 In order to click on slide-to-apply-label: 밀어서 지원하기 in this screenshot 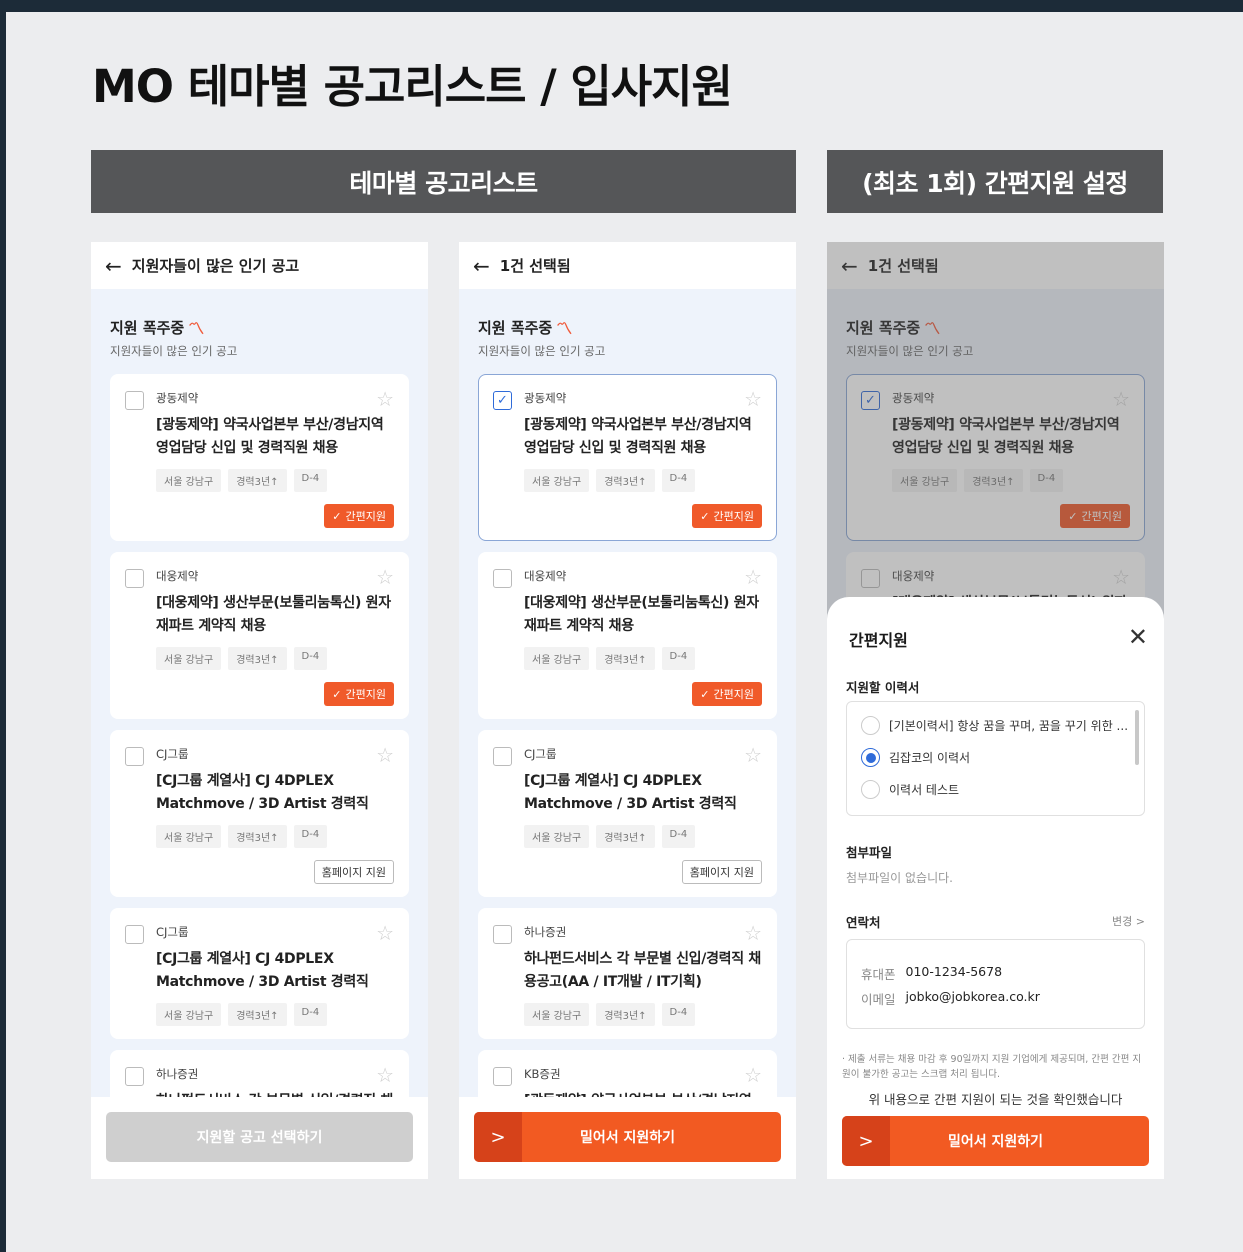, I will do `click(627, 1138)`.